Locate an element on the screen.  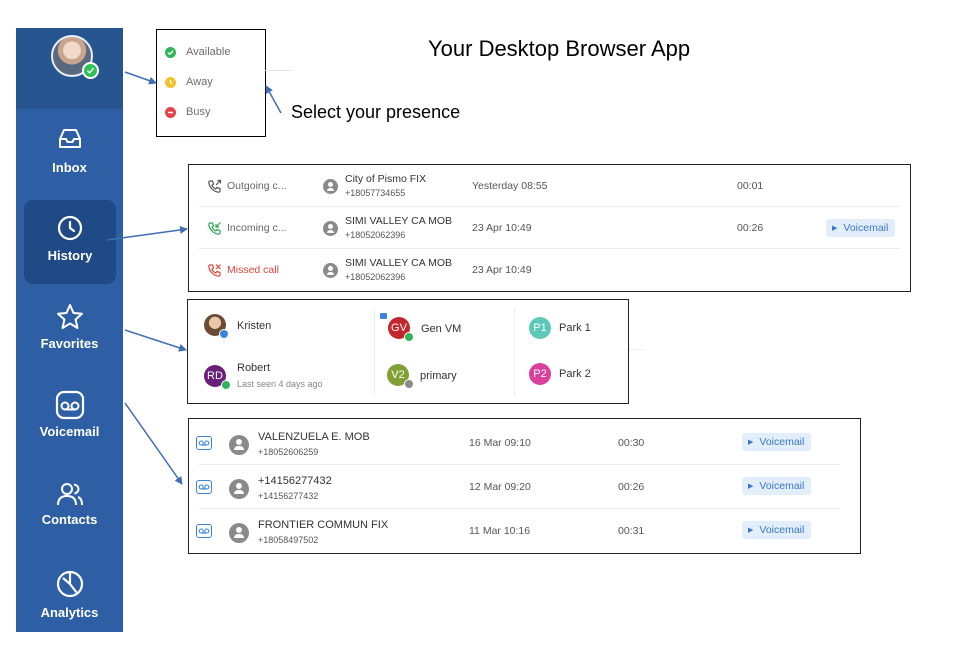
annotation-arrows is located at coordinates (194, 278).